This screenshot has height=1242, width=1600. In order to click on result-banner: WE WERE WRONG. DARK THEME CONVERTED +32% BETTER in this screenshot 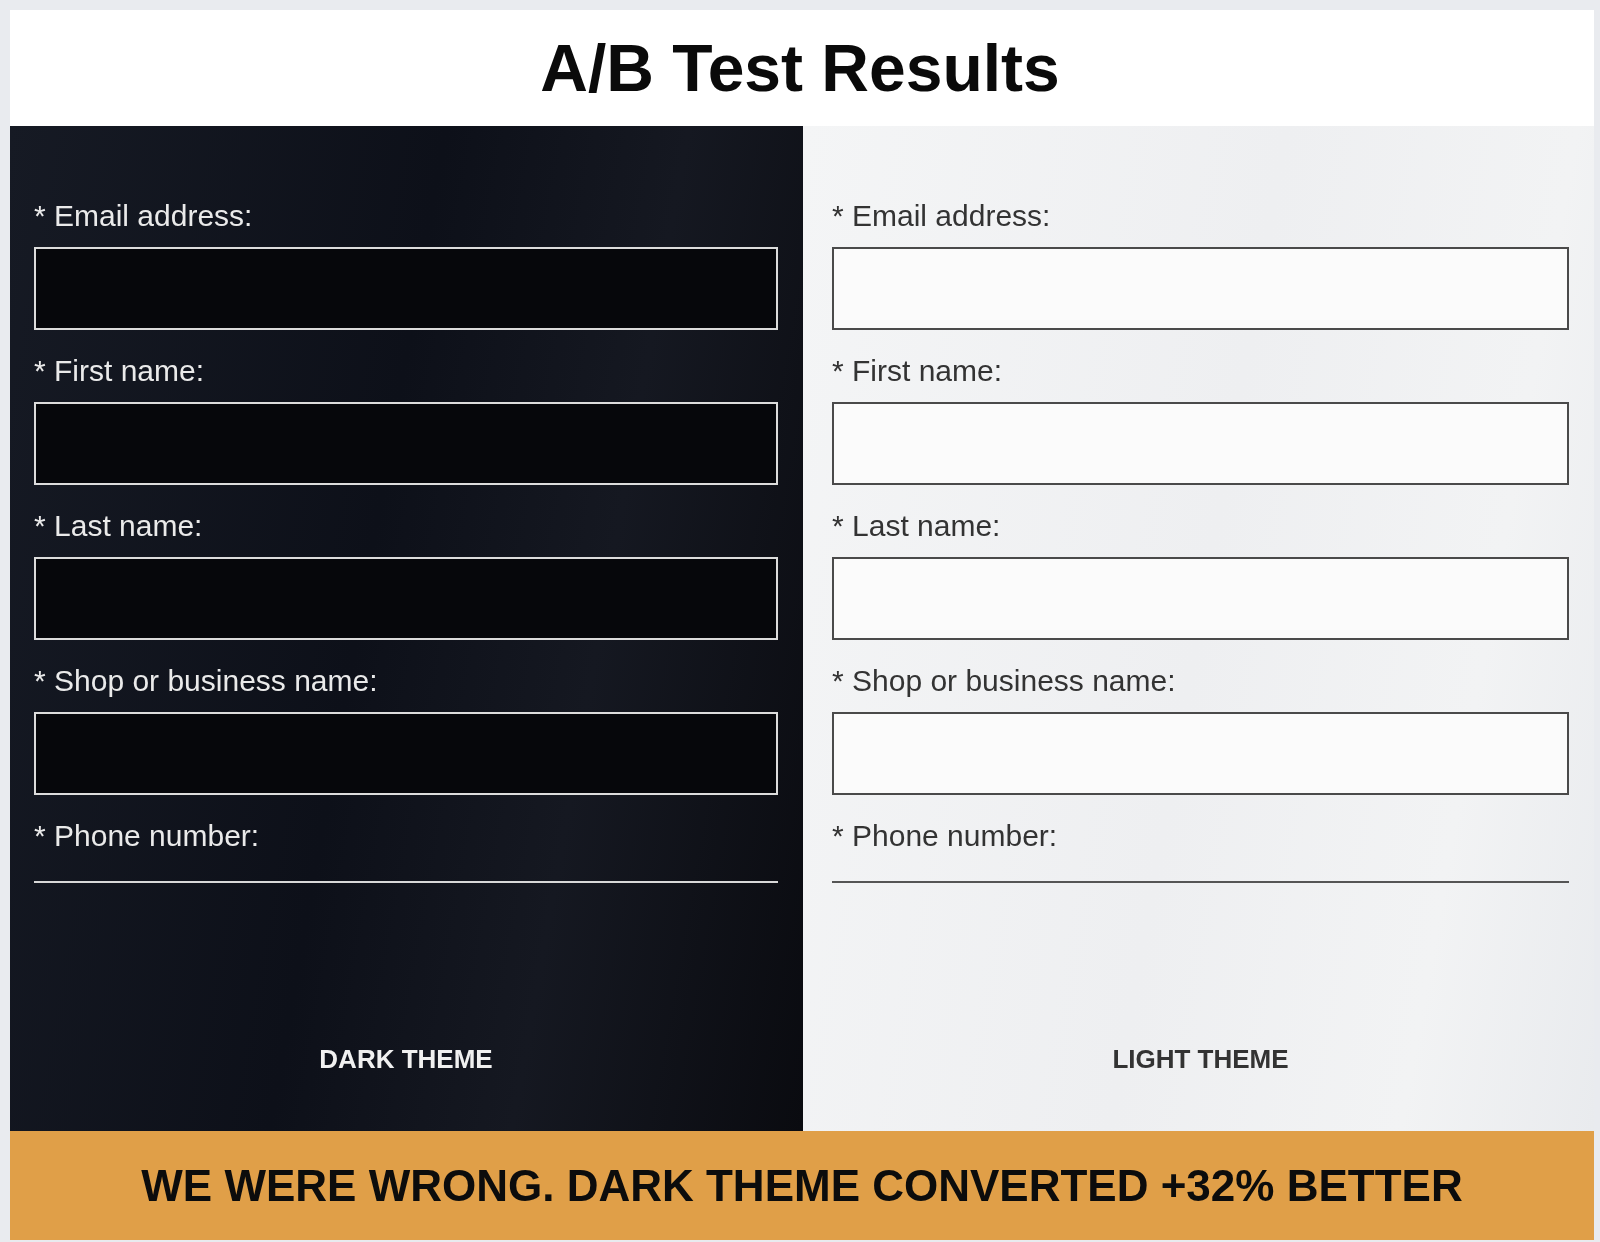, I will do `click(802, 1185)`.